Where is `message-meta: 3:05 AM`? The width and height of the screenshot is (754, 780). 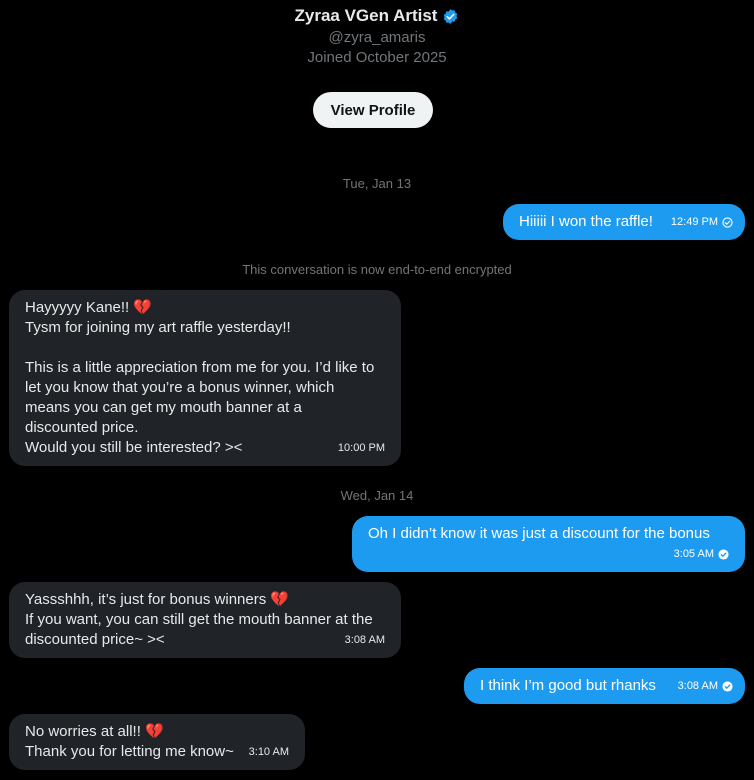
message-meta: 3:05 AM is located at coordinates (701, 554).